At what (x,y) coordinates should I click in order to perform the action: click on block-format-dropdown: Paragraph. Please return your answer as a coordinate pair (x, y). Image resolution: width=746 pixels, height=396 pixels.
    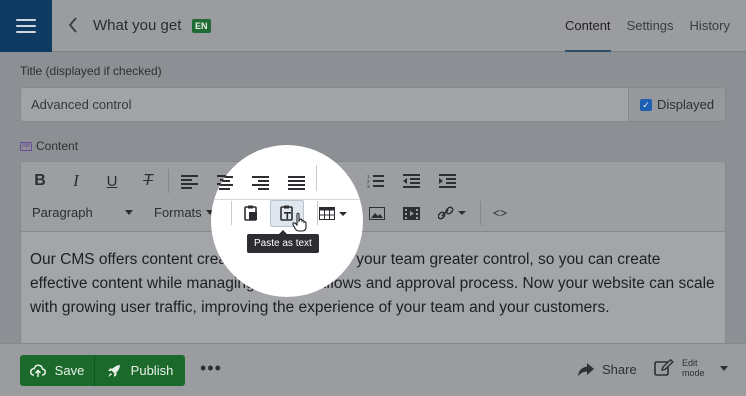
    Looking at the image, I should click on (82, 212).